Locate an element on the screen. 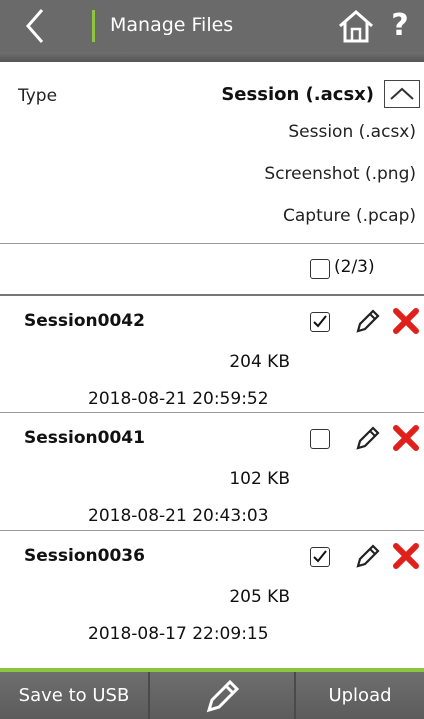 Image resolution: width=424 pixels, height=719 pixels. page-title: Manage Files is located at coordinates (172, 25).